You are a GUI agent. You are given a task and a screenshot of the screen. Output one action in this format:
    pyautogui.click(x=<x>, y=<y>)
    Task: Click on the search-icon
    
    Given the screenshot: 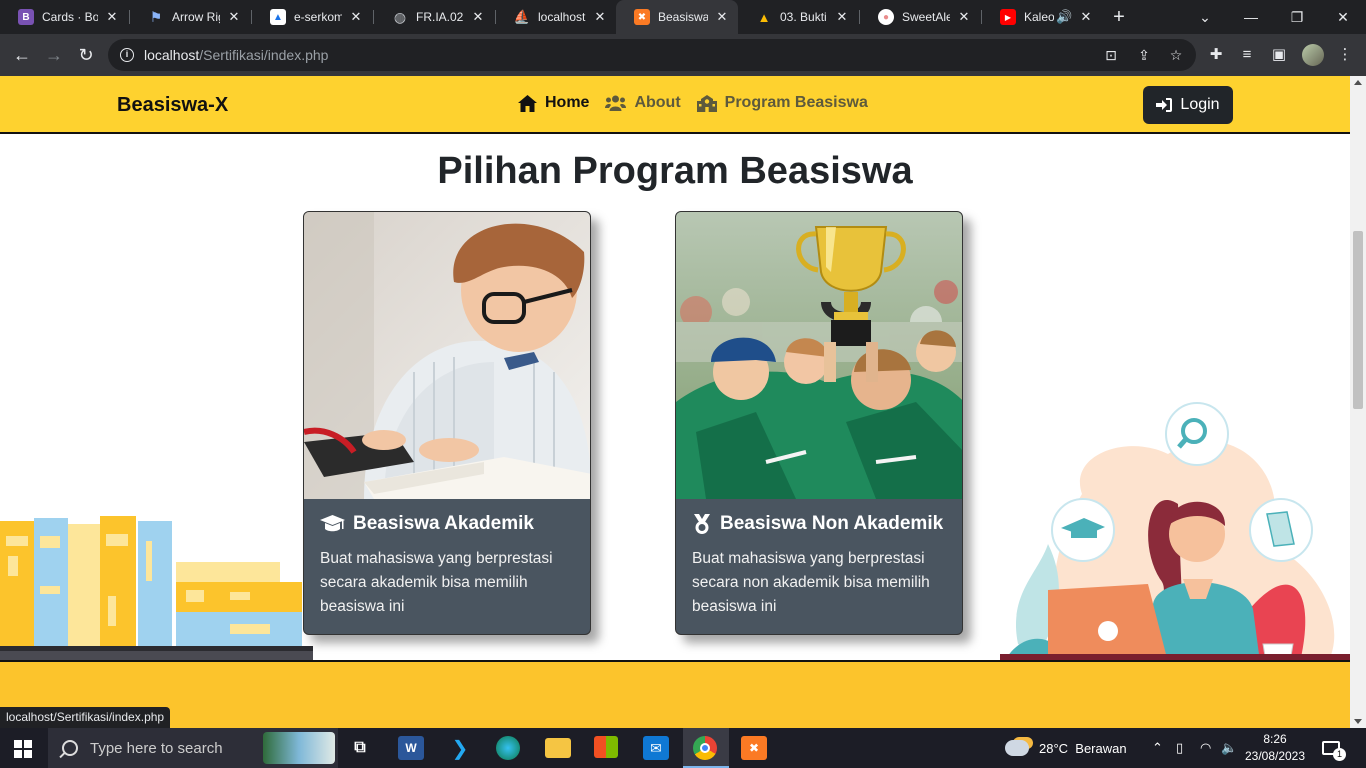 What is the action you would take?
    pyautogui.click(x=70, y=748)
    